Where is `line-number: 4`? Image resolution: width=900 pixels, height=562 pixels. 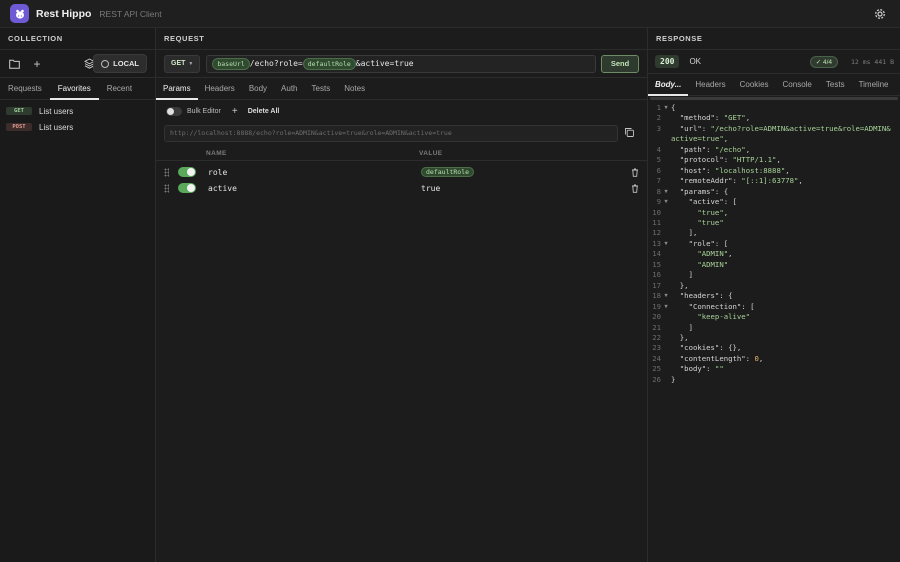 line-number: 4 is located at coordinates (658, 149).